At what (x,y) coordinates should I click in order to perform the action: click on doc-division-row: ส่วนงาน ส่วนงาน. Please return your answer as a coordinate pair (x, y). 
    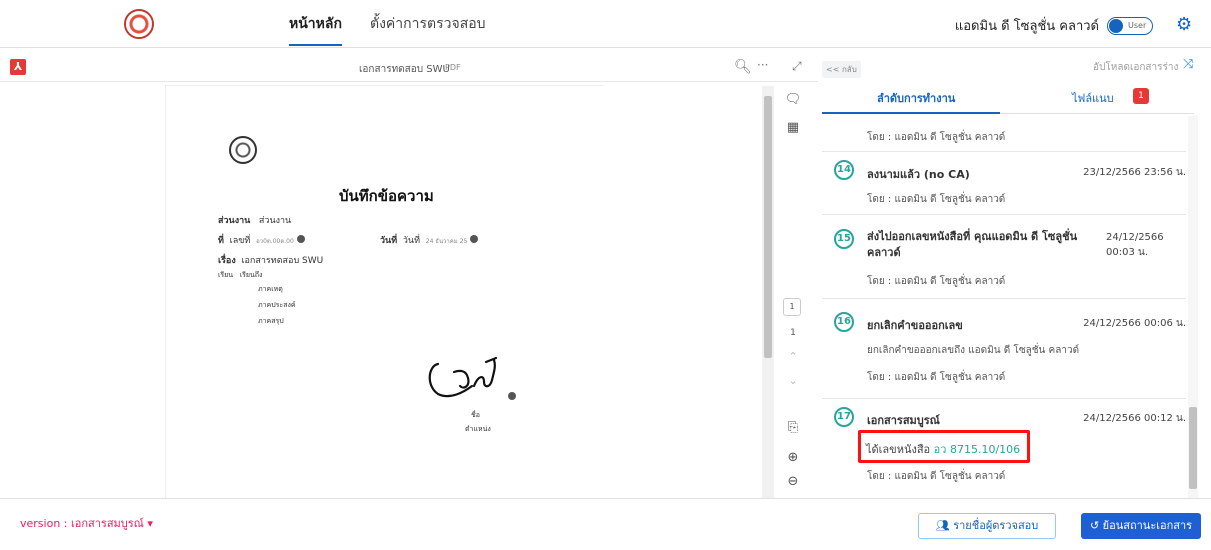
    Looking at the image, I should click on (254, 220).